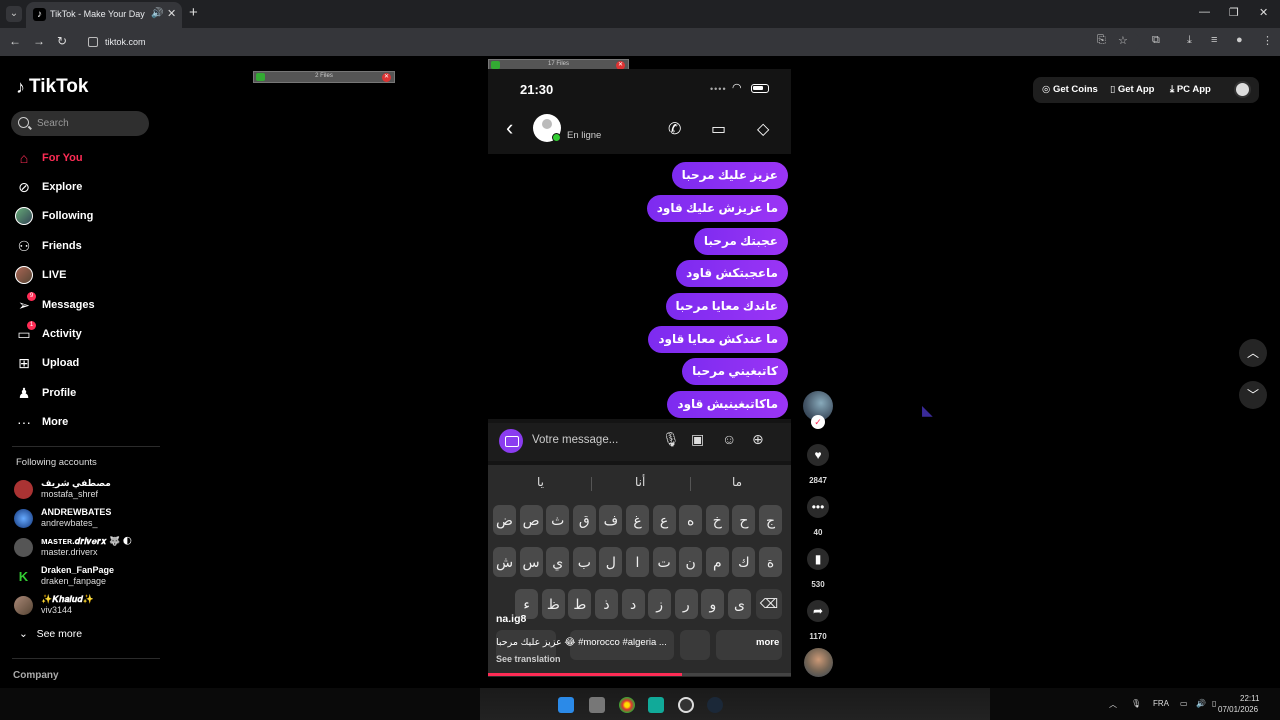 The height and width of the screenshot is (720, 1280). Describe the element at coordinates (24, 158) in the screenshot. I see `home-icon: ⌂` at that location.